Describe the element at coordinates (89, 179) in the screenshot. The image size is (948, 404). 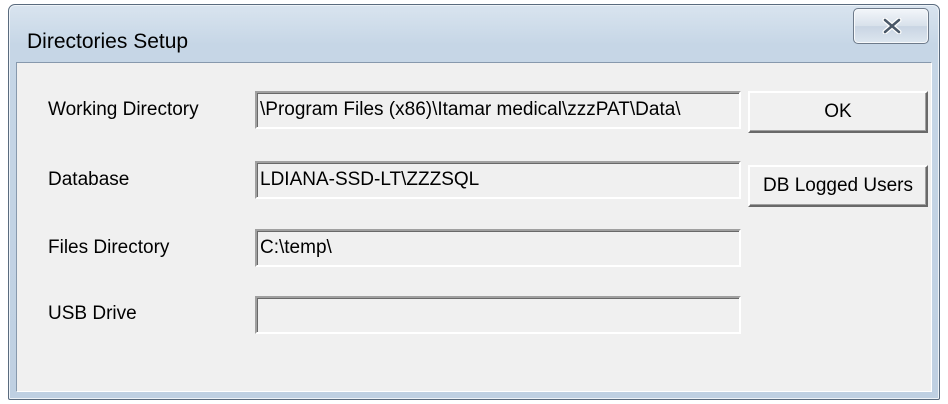
I see `database-label: Database` at that location.